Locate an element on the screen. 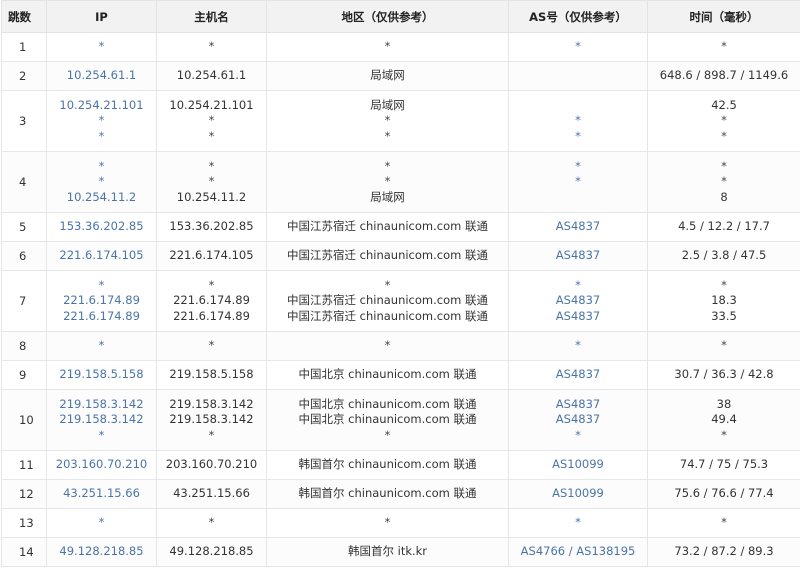 Image resolution: width=800 pixels, height=575 pixels. cell-location-line: 局域网 is located at coordinates (387, 196).